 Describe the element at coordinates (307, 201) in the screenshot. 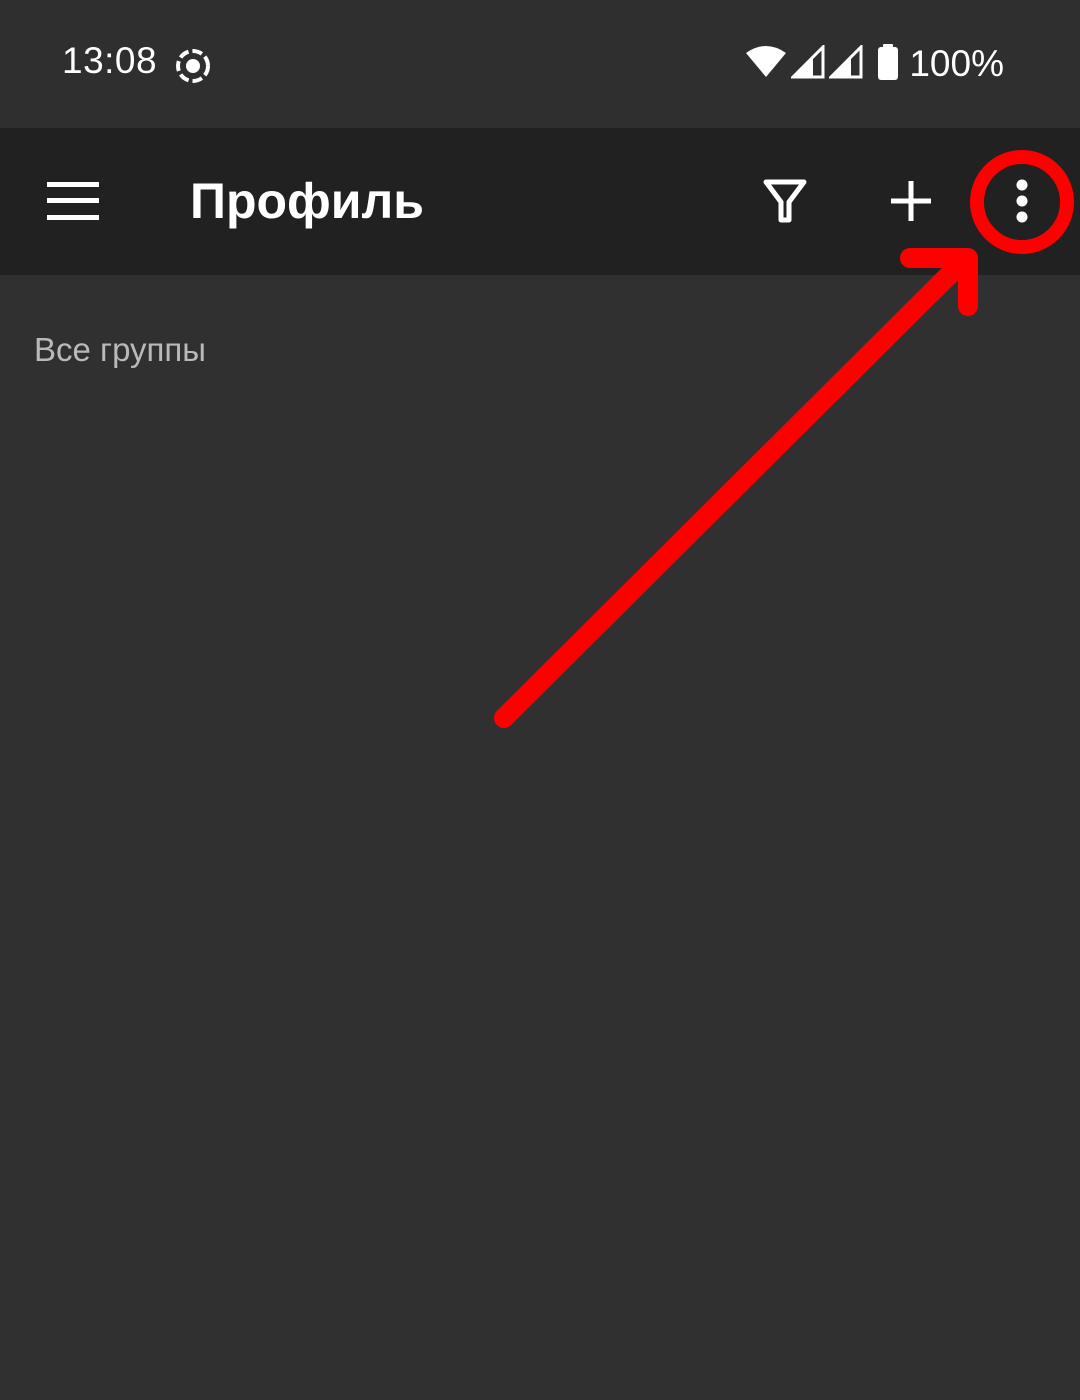

I see `page-title: Профиль` at that location.